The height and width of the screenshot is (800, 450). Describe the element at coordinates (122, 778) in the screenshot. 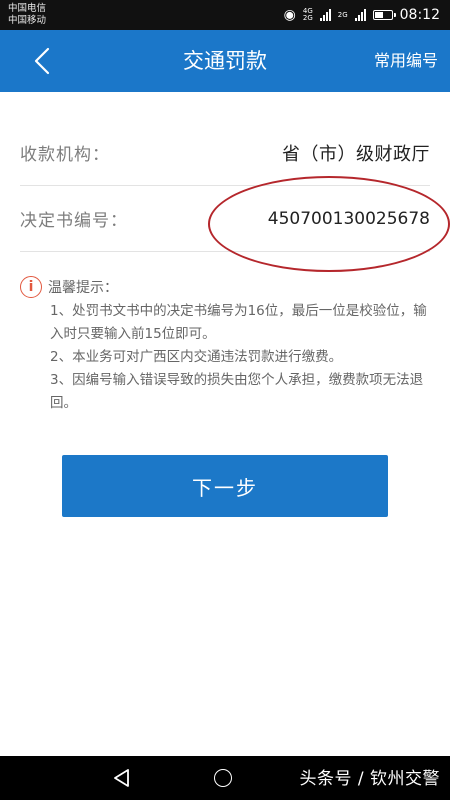

I see `nav-back-icon` at that location.